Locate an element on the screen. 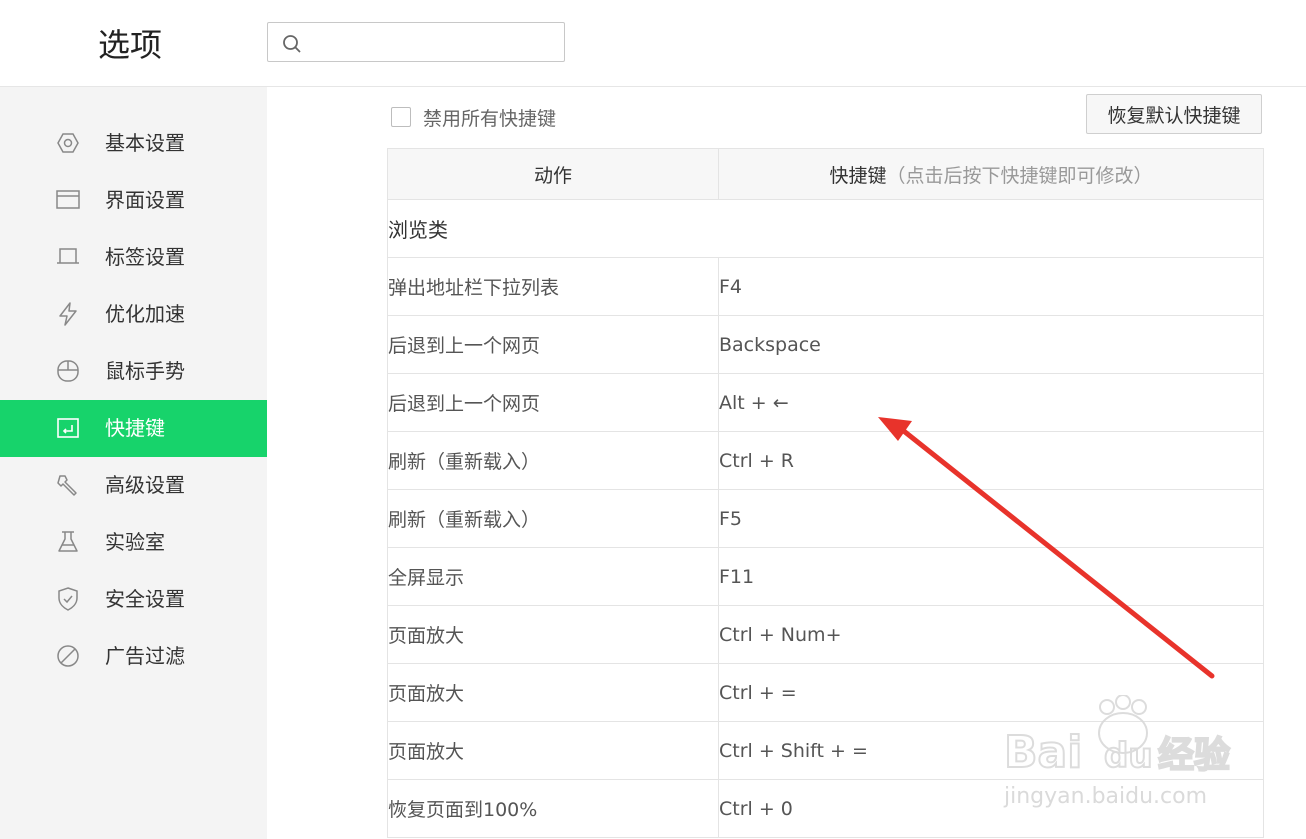 The height and width of the screenshot is (839, 1306). disable-all-checkbox is located at coordinates (401, 117).